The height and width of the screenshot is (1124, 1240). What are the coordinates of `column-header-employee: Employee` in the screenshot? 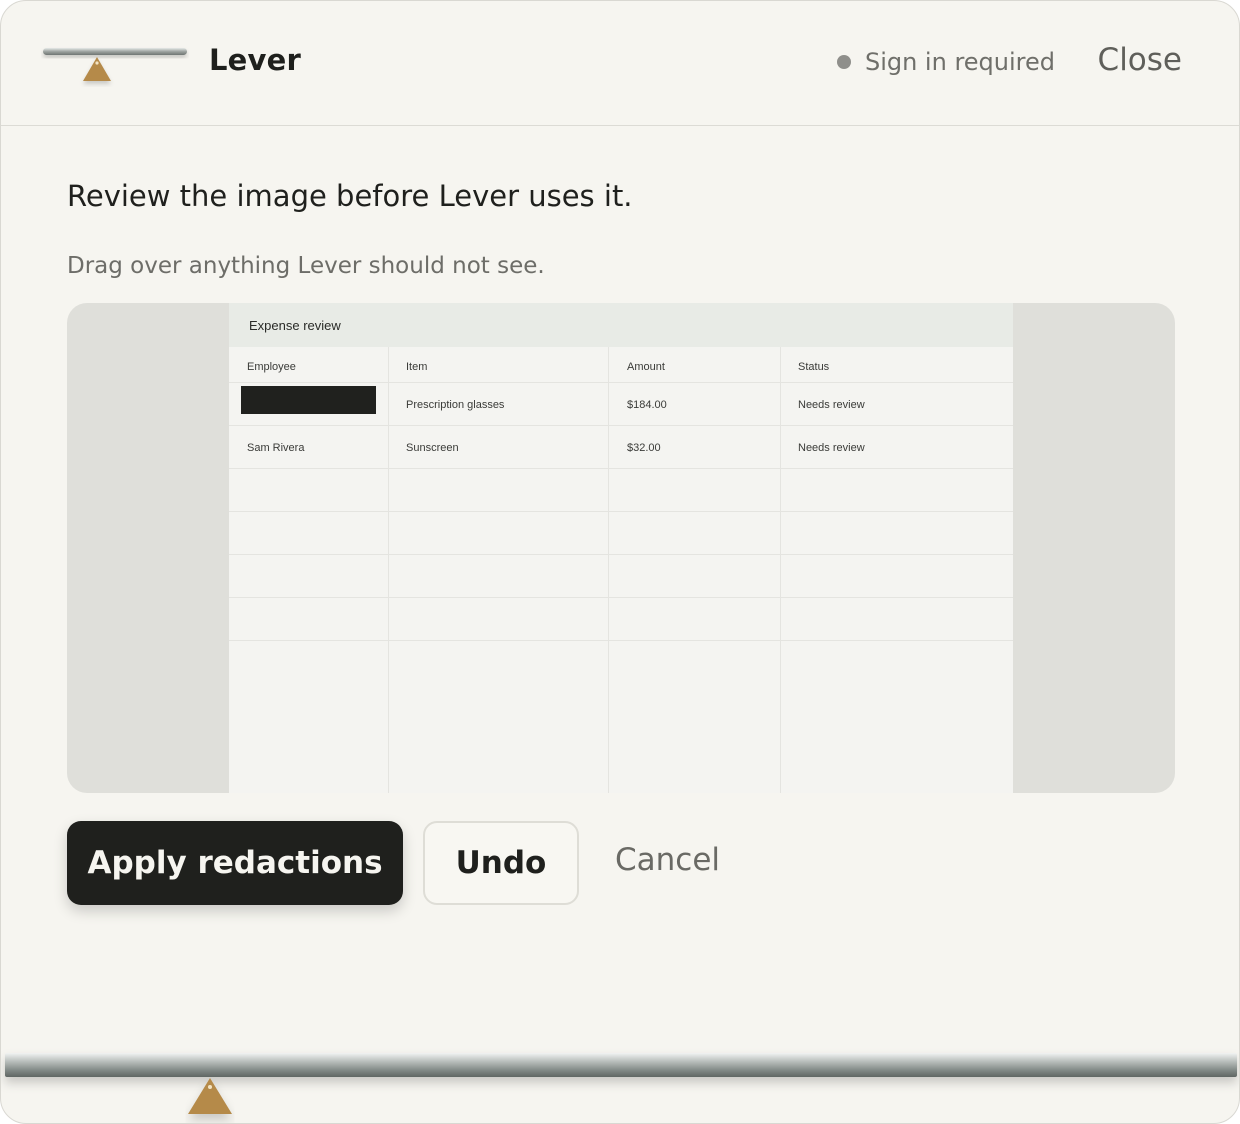 It's located at (271, 367).